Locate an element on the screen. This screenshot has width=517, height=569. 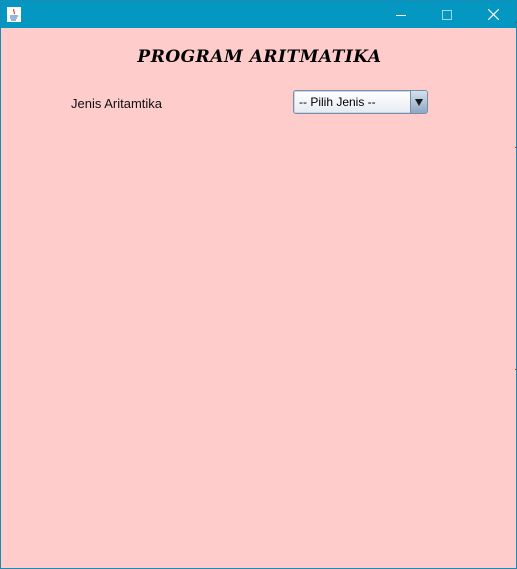
minimize-button is located at coordinates (401, 14).